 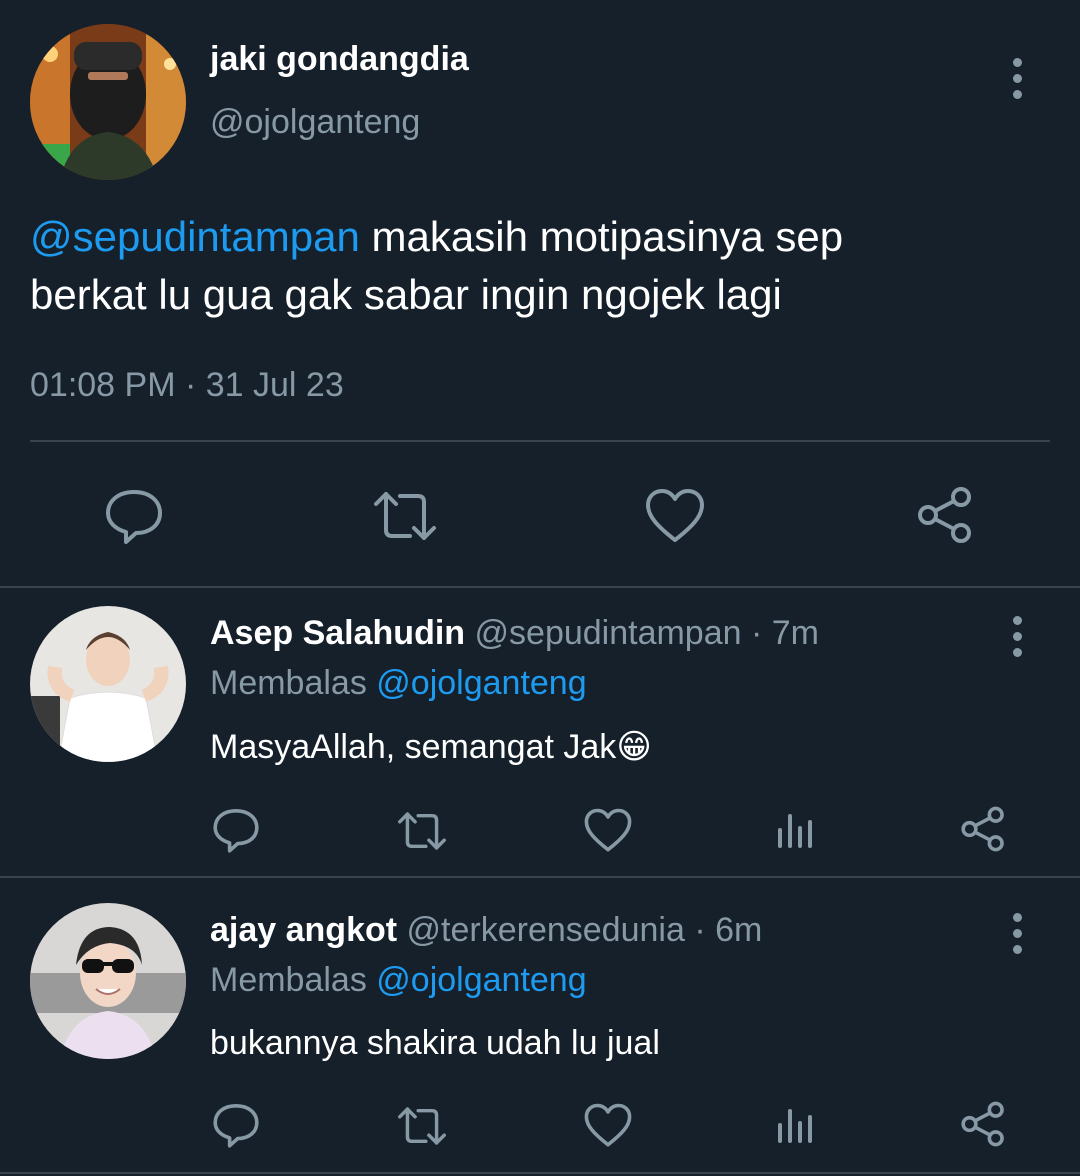 I want to click on tweet-text-line1: makasih motipasinya sep, so click(x=601, y=236).